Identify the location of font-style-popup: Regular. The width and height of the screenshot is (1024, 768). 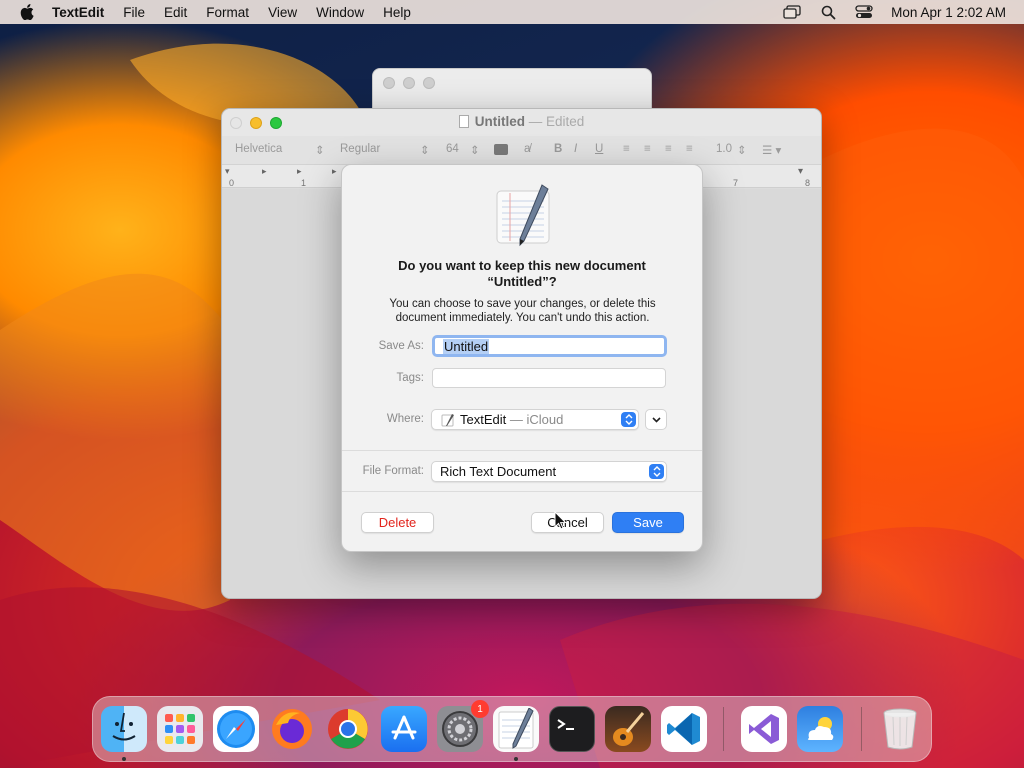
(360, 149).